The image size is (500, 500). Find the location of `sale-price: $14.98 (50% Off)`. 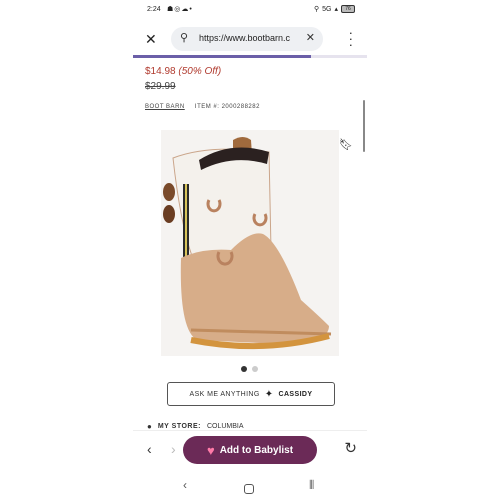

sale-price: $14.98 (50% Off) is located at coordinates (183, 71).